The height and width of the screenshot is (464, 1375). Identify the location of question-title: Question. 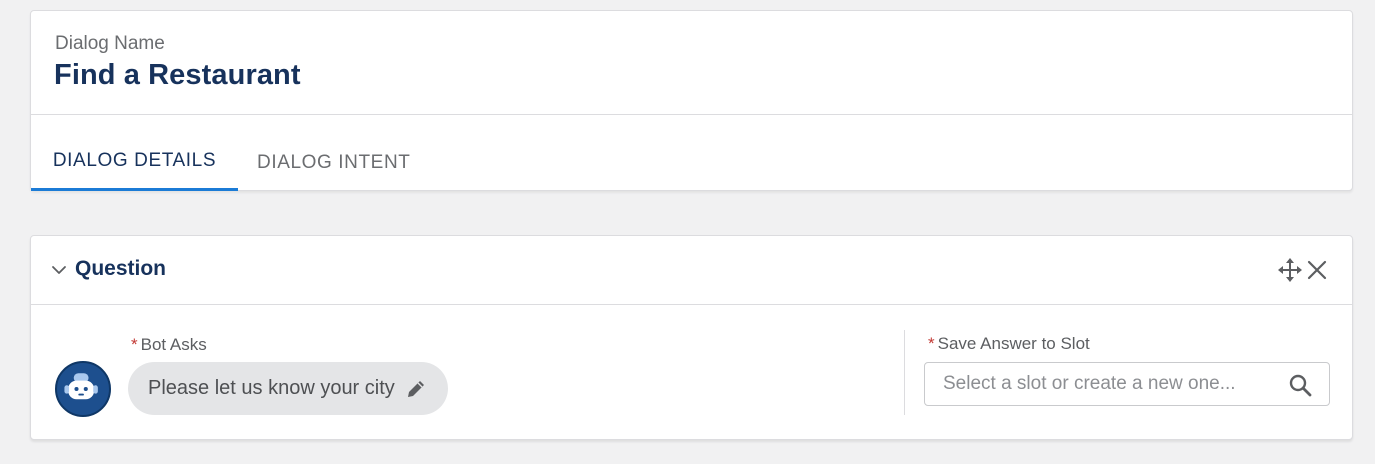
(121, 268).